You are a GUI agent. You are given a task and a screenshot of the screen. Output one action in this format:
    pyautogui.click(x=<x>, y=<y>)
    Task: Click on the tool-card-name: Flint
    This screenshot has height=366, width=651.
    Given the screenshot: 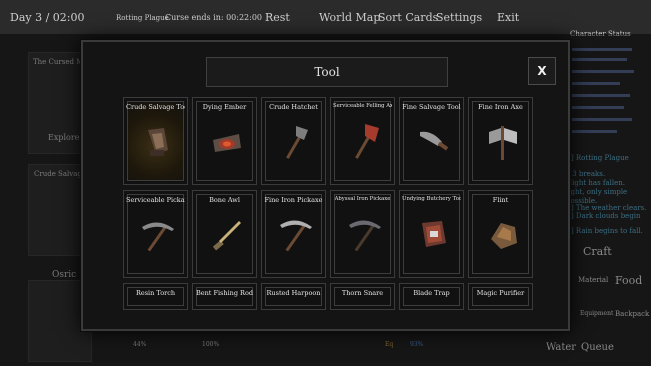 What is the action you would take?
    pyautogui.click(x=500, y=200)
    